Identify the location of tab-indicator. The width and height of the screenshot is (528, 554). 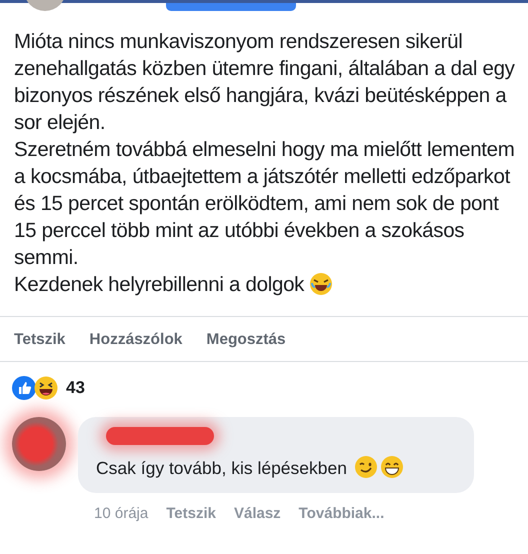
(231, 7).